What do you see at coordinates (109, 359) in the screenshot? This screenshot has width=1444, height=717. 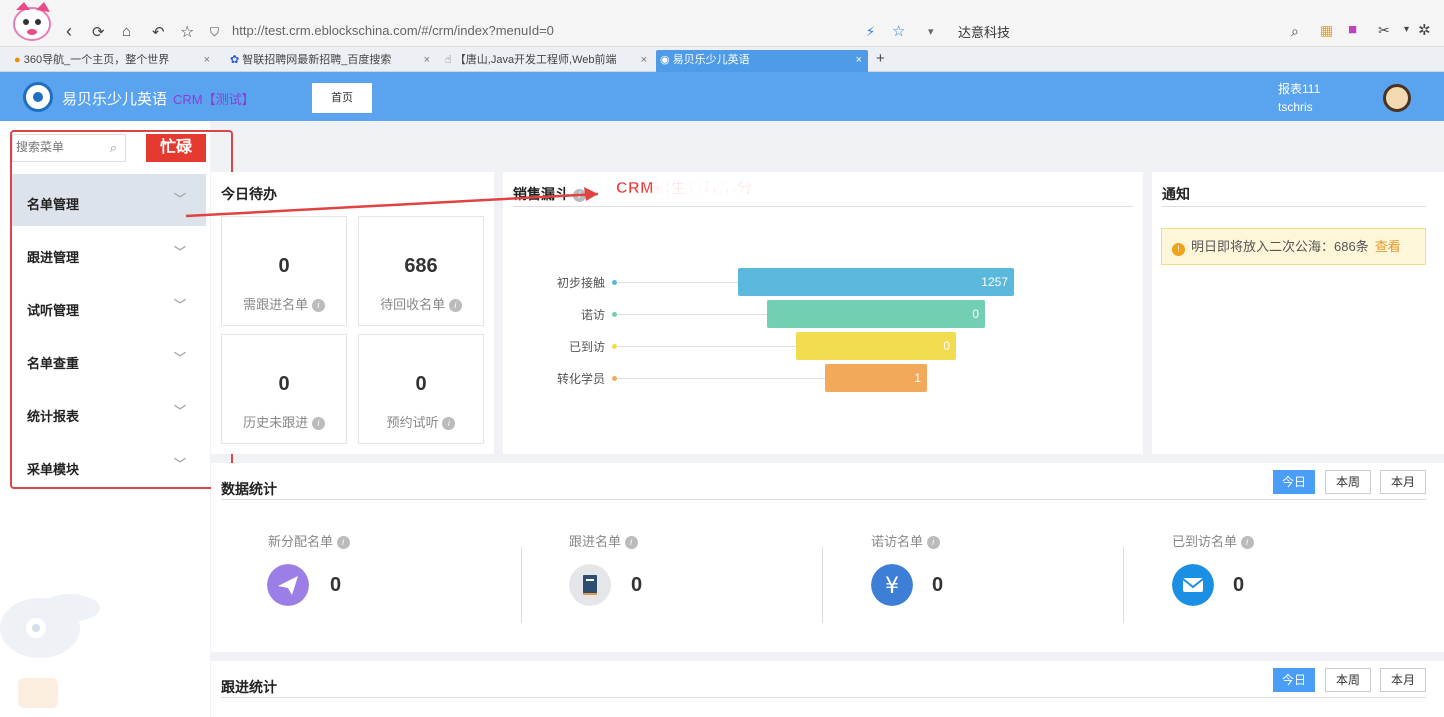 I see `sidebar-item-duplicate-check: 名单查重 ﹀` at bounding box center [109, 359].